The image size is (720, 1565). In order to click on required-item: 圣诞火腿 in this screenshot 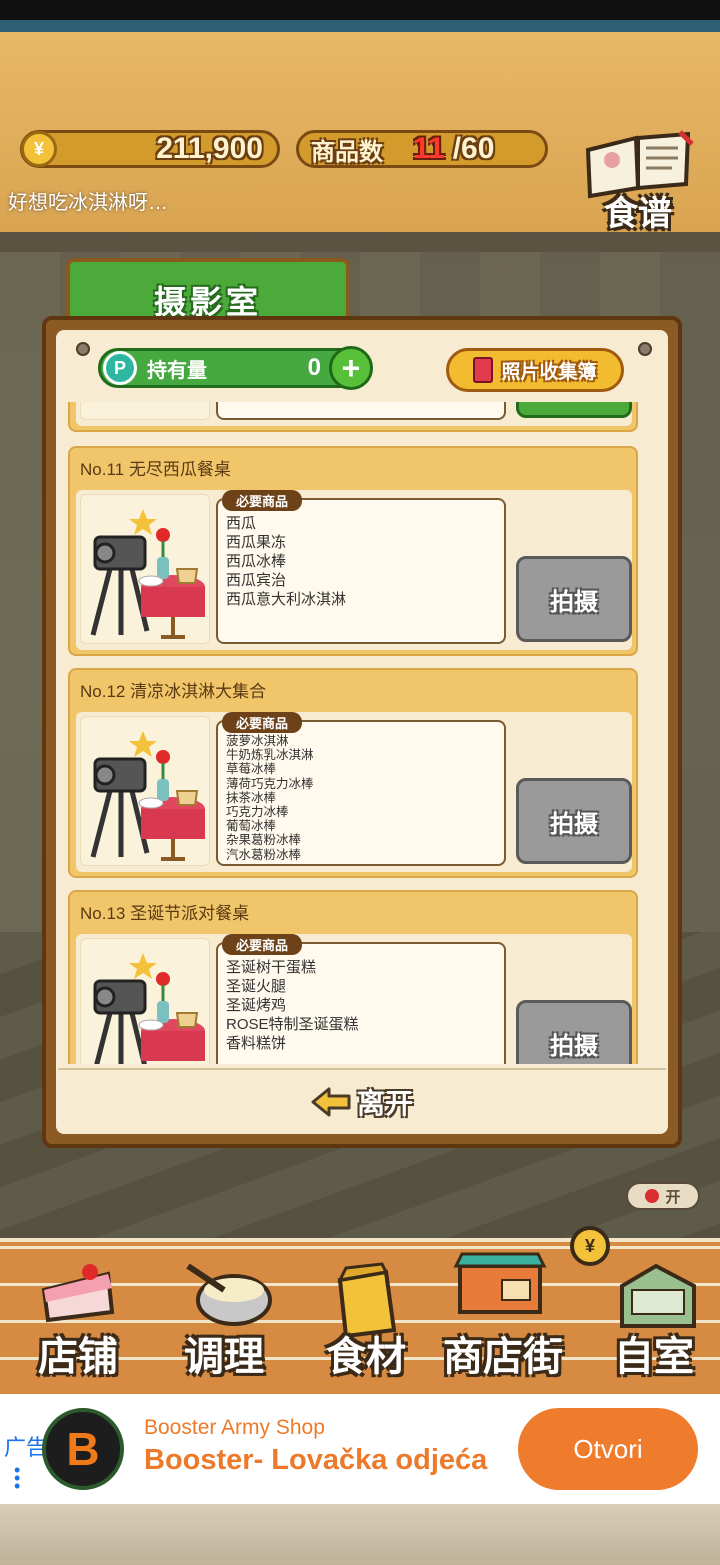, I will do `click(256, 986)`.